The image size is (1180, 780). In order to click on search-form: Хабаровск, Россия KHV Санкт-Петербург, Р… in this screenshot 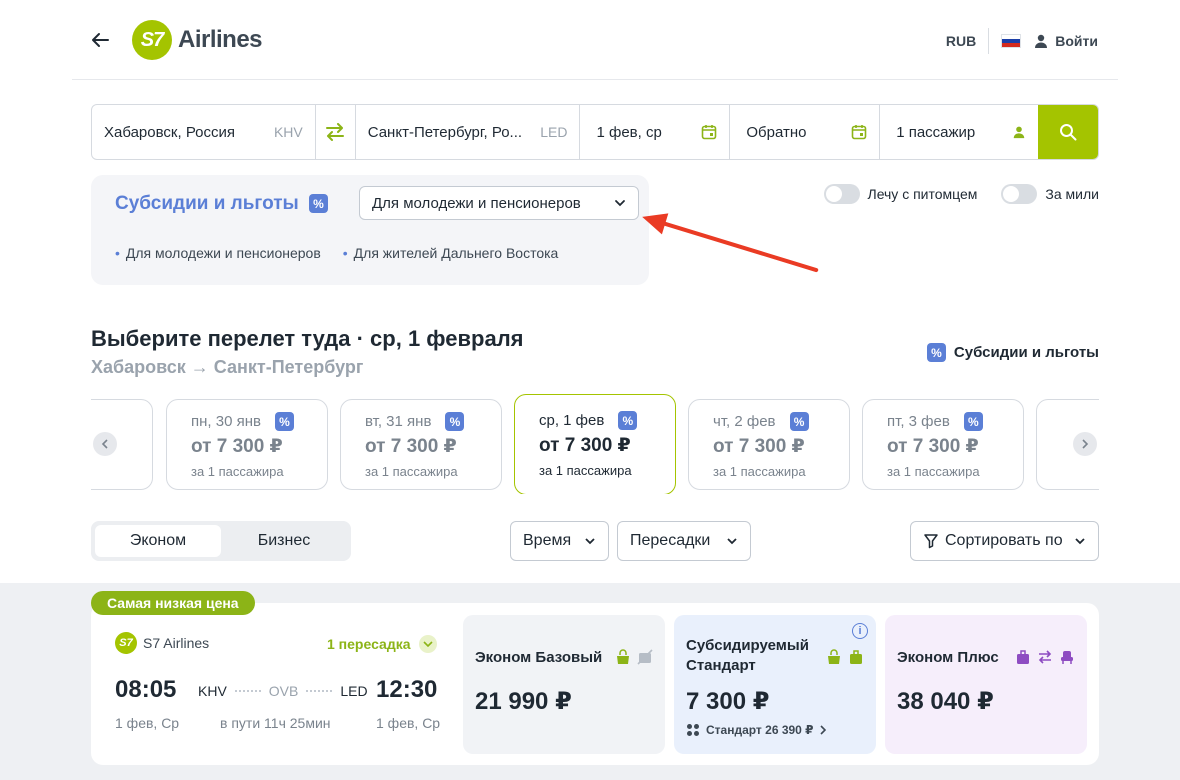, I will do `click(595, 132)`.